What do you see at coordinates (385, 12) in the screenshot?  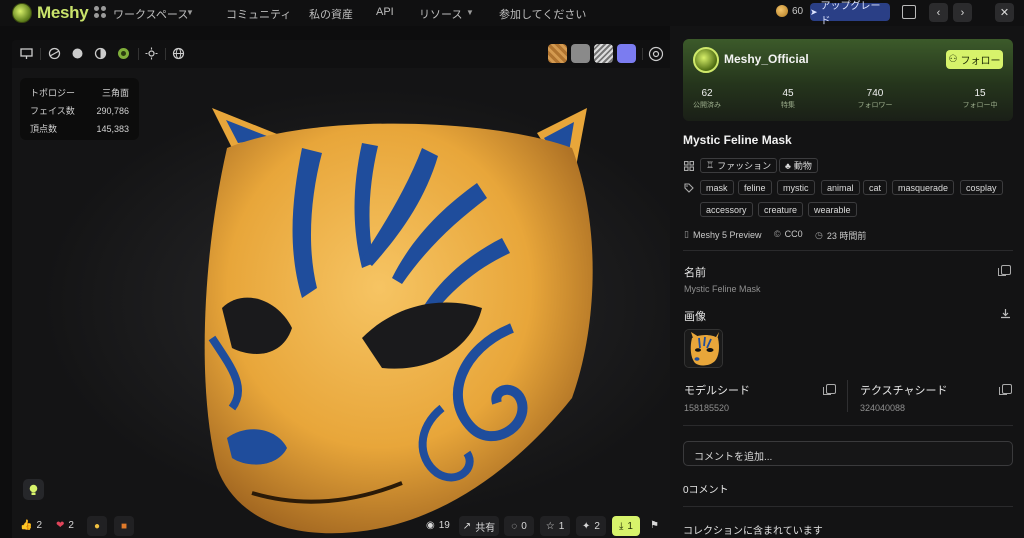 I see `nav-api: API` at bounding box center [385, 12].